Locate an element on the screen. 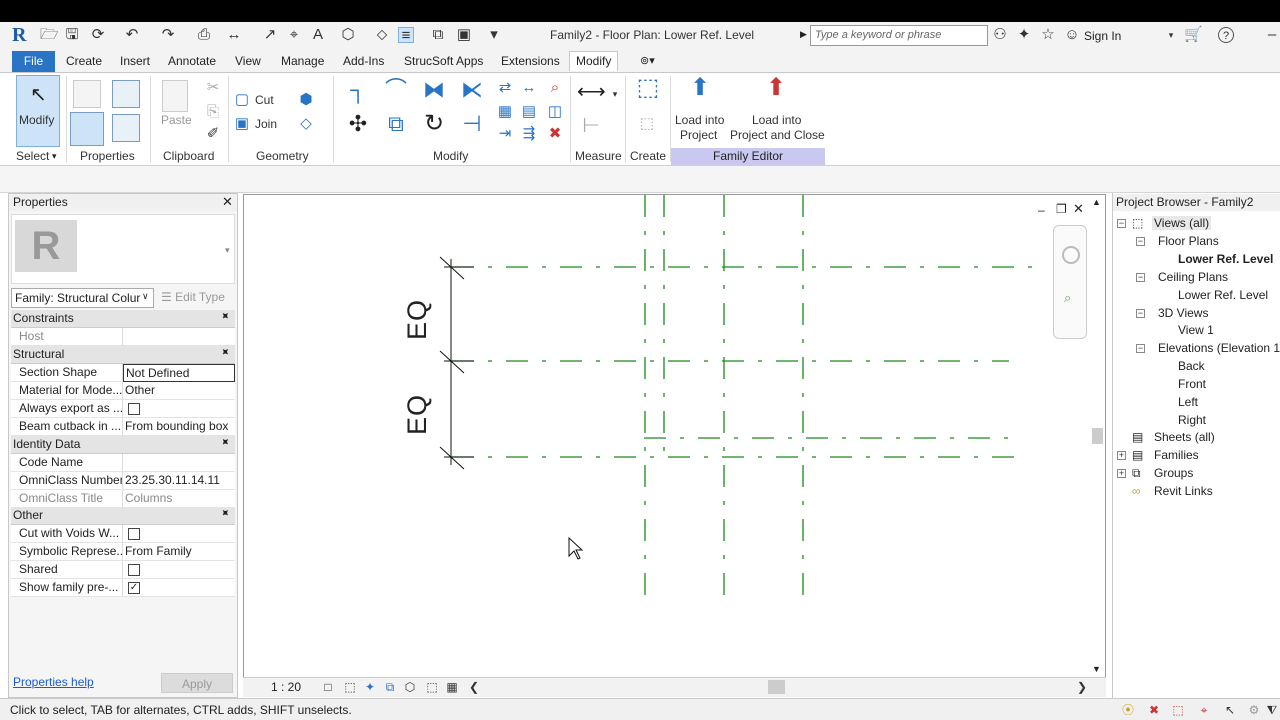  copy-icon: ⎘ is located at coordinates (213, 112).